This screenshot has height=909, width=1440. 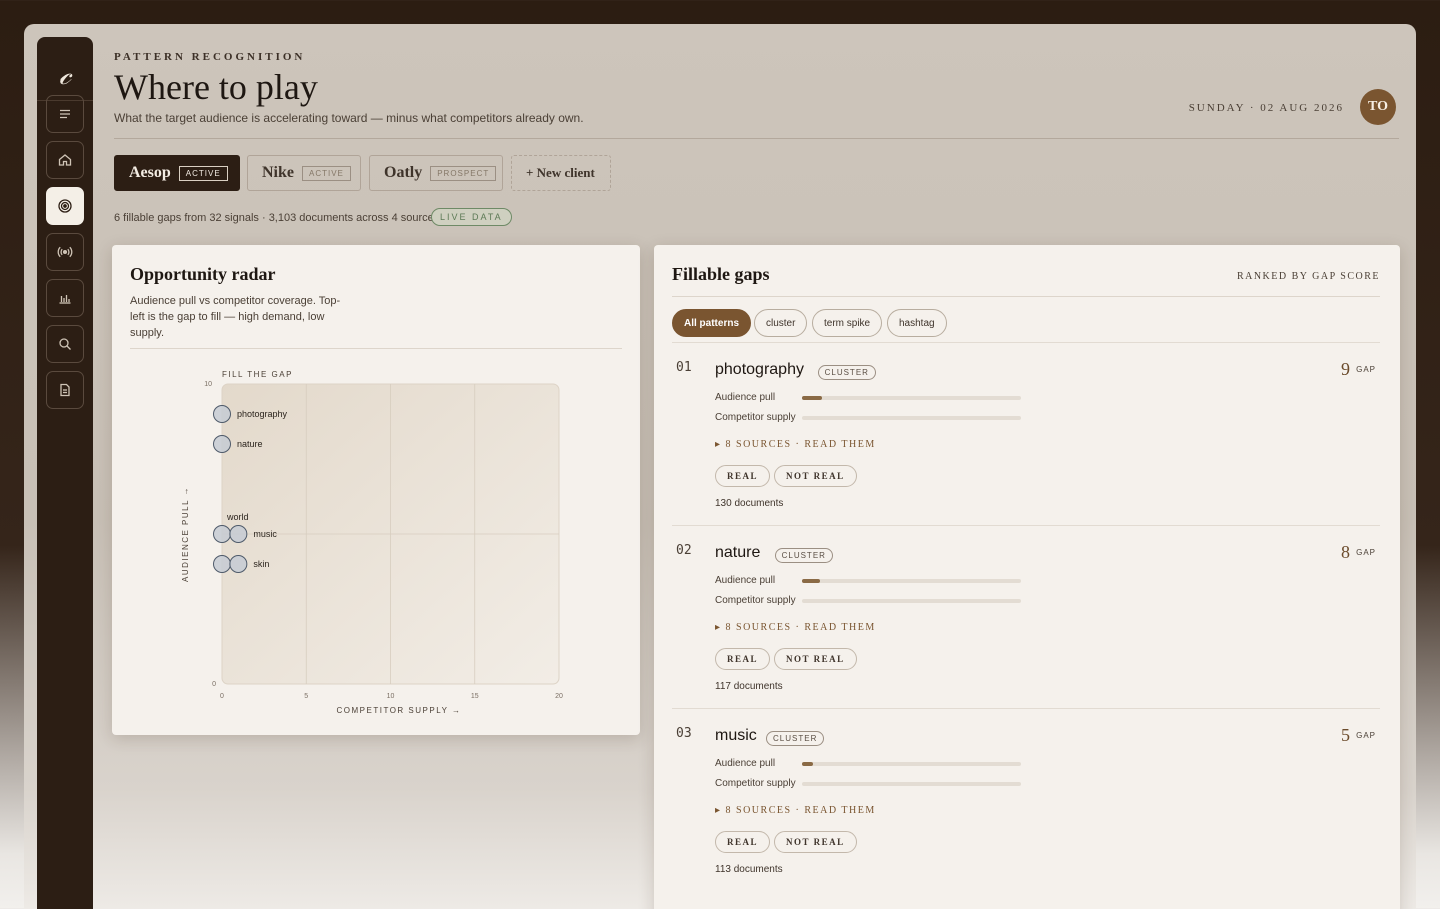 I want to click on broadcast-icon, so click(x=65, y=252).